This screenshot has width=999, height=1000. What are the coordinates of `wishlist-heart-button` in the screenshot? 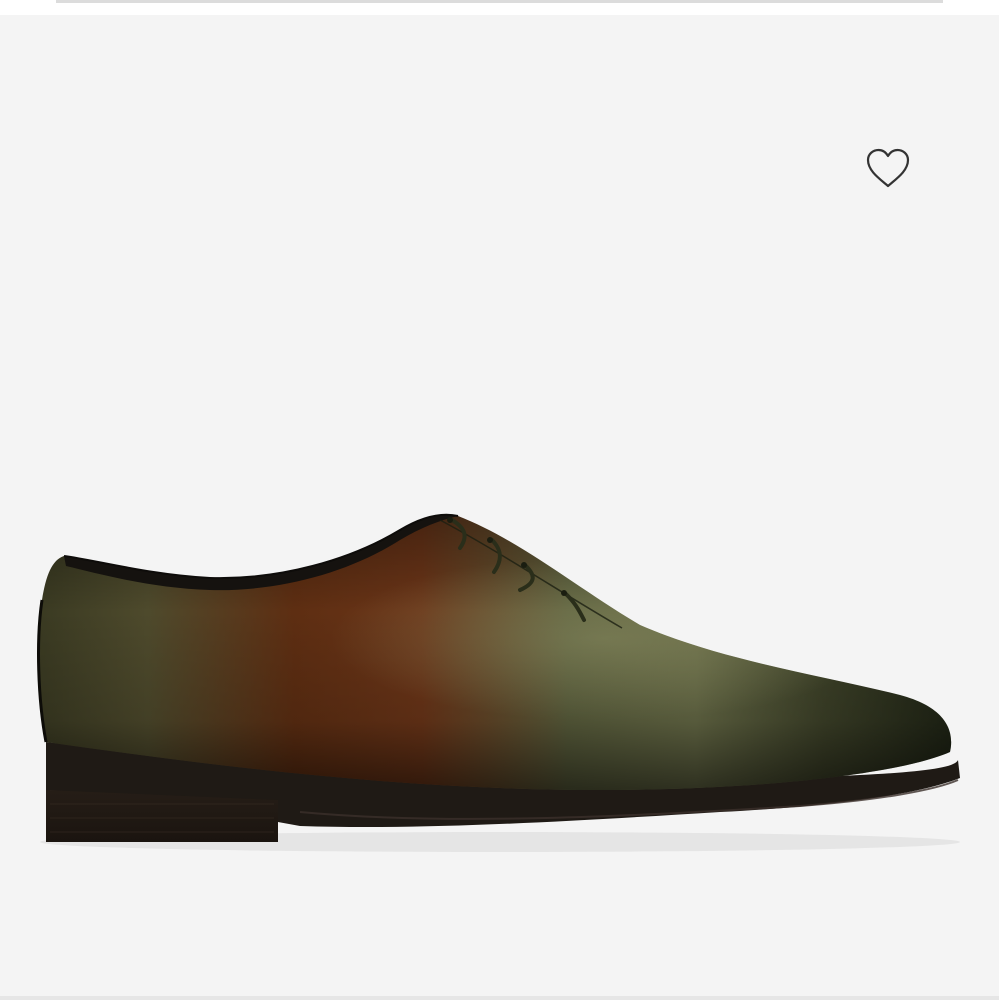 It's located at (888, 169).